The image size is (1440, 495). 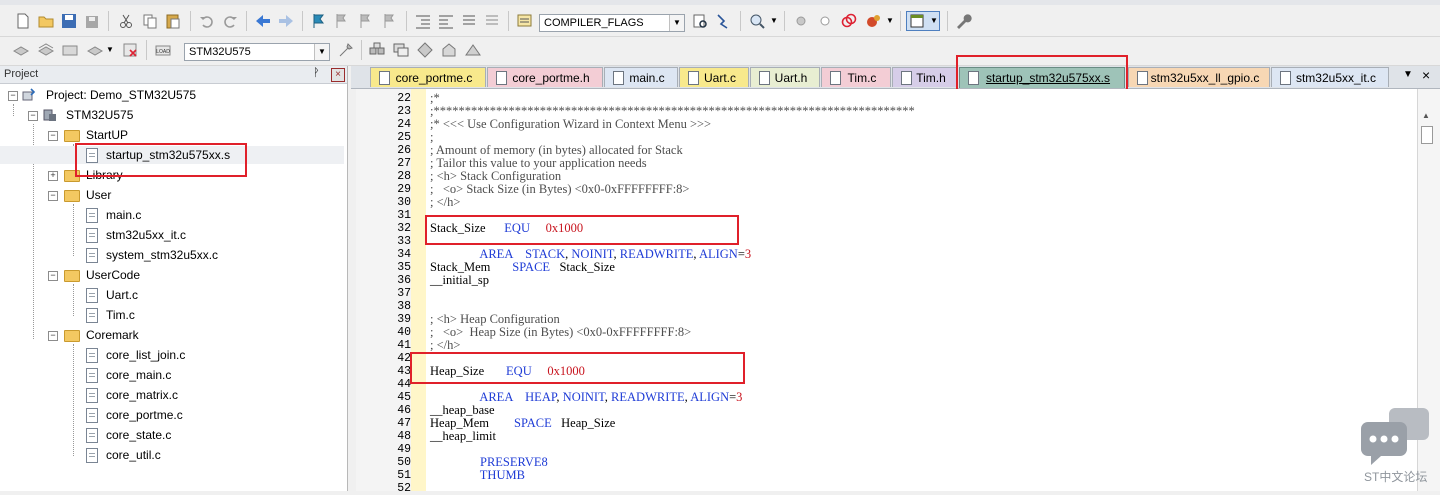 What do you see at coordinates (377, 50) in the screenshot?
I see `file-extensions-icon` at bounding box center [377, 50].